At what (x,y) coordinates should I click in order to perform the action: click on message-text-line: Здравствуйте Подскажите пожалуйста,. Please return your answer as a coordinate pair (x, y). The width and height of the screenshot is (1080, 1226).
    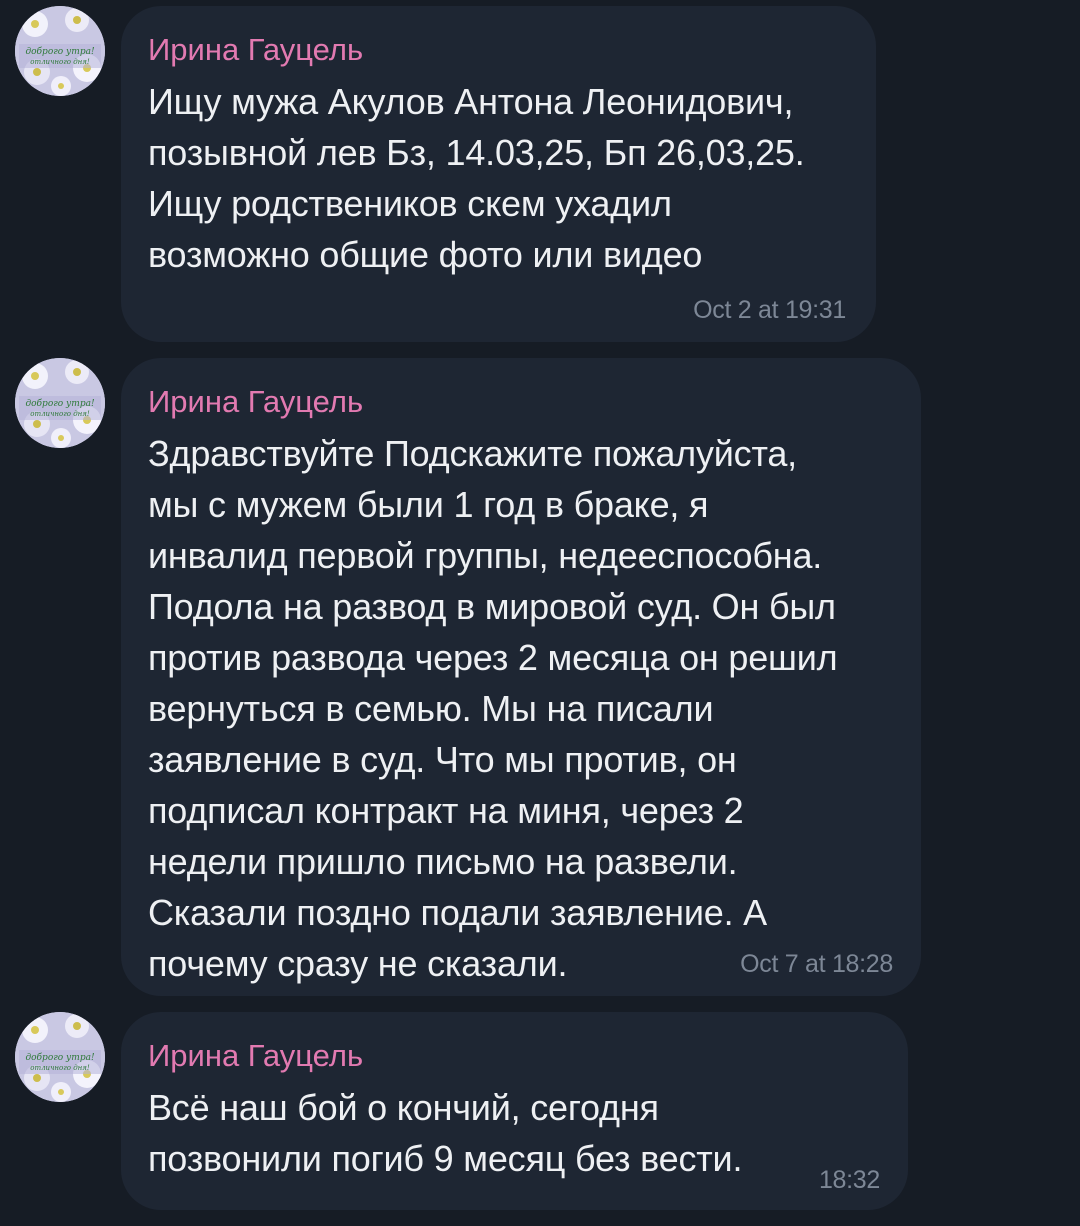
    Looking at the image, I should click on (472, 453).